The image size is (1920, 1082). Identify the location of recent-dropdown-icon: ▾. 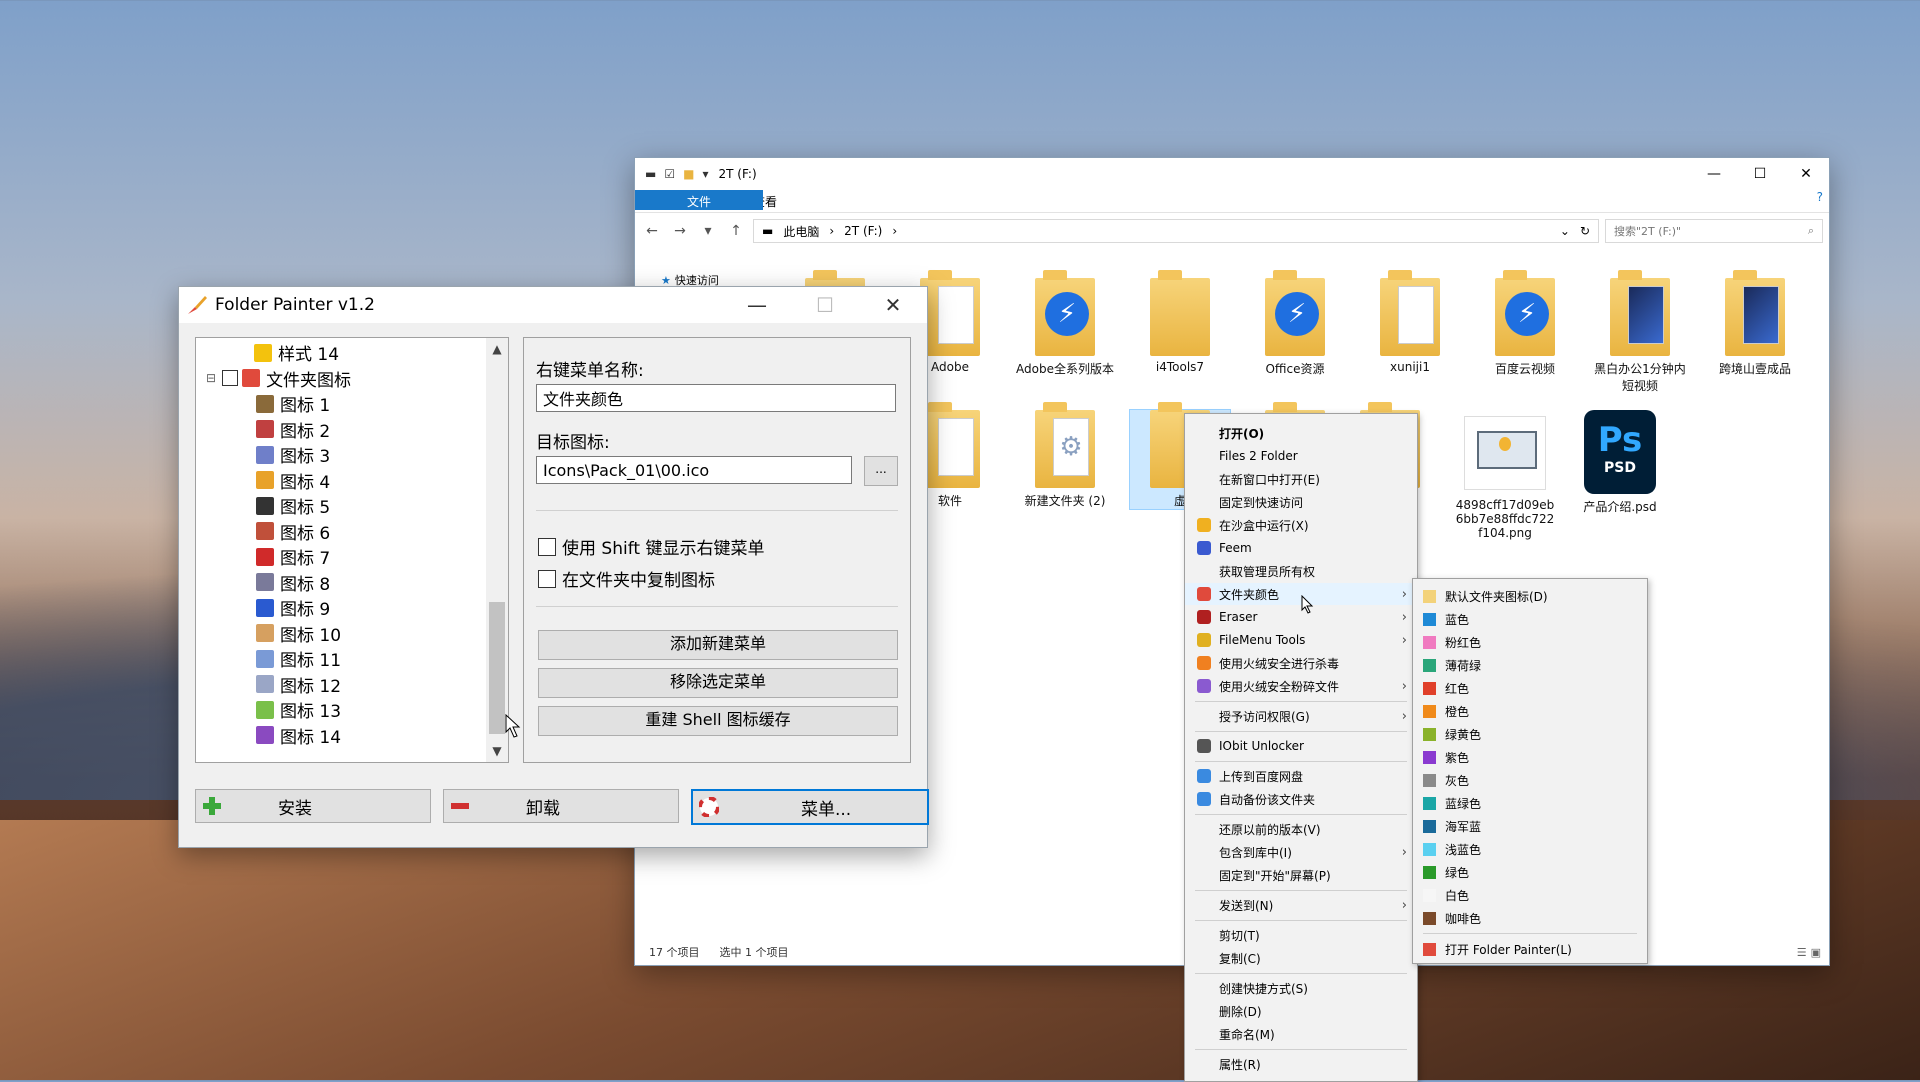
(708, 231).